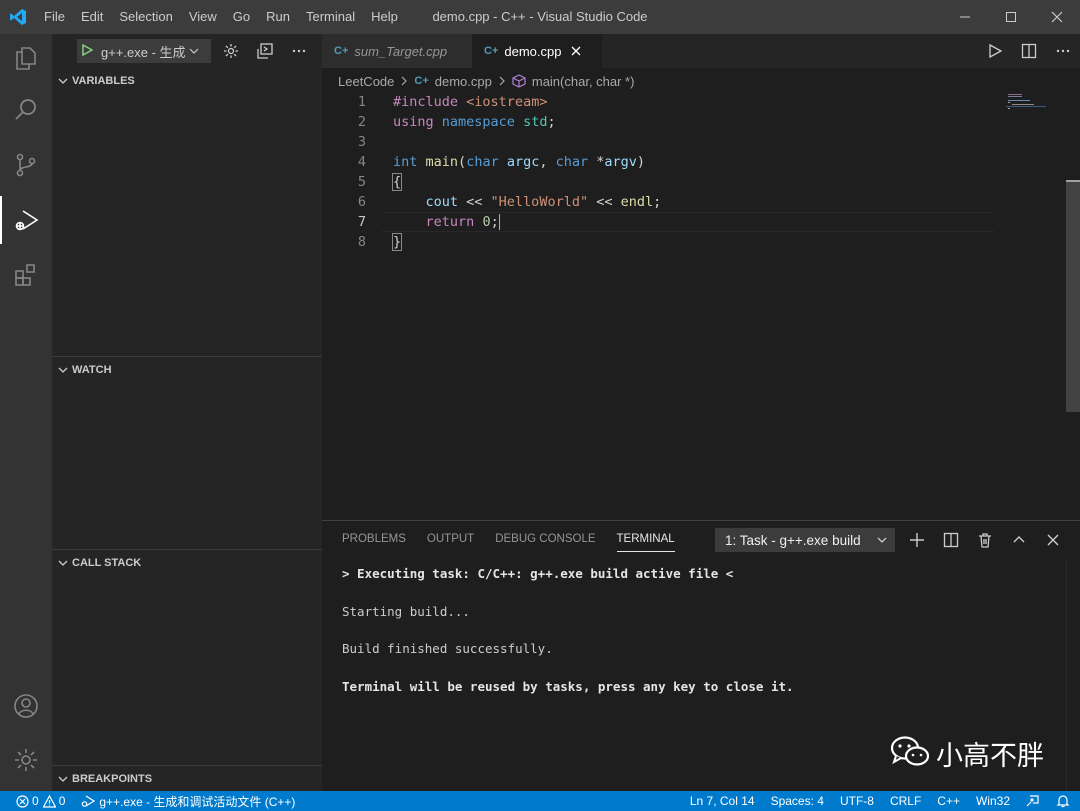 This screenshot has height=811, width=1080. What do you see at coordinates (103, 81) in the screenshot?
I see `variables-section-title: VARIABLES` at bounding box center [103, 81].